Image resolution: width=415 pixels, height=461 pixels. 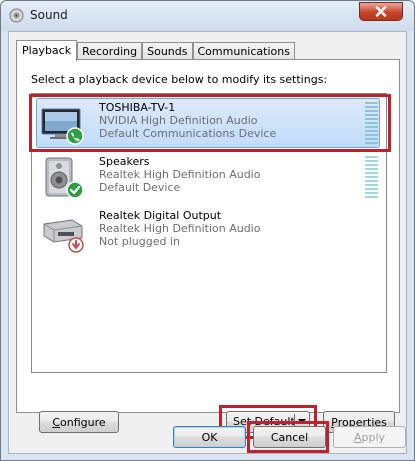 What do you see at coordinates (357, 437) in the screenshot?
I see `apply-accel: A` at bounding box center [357, 437].